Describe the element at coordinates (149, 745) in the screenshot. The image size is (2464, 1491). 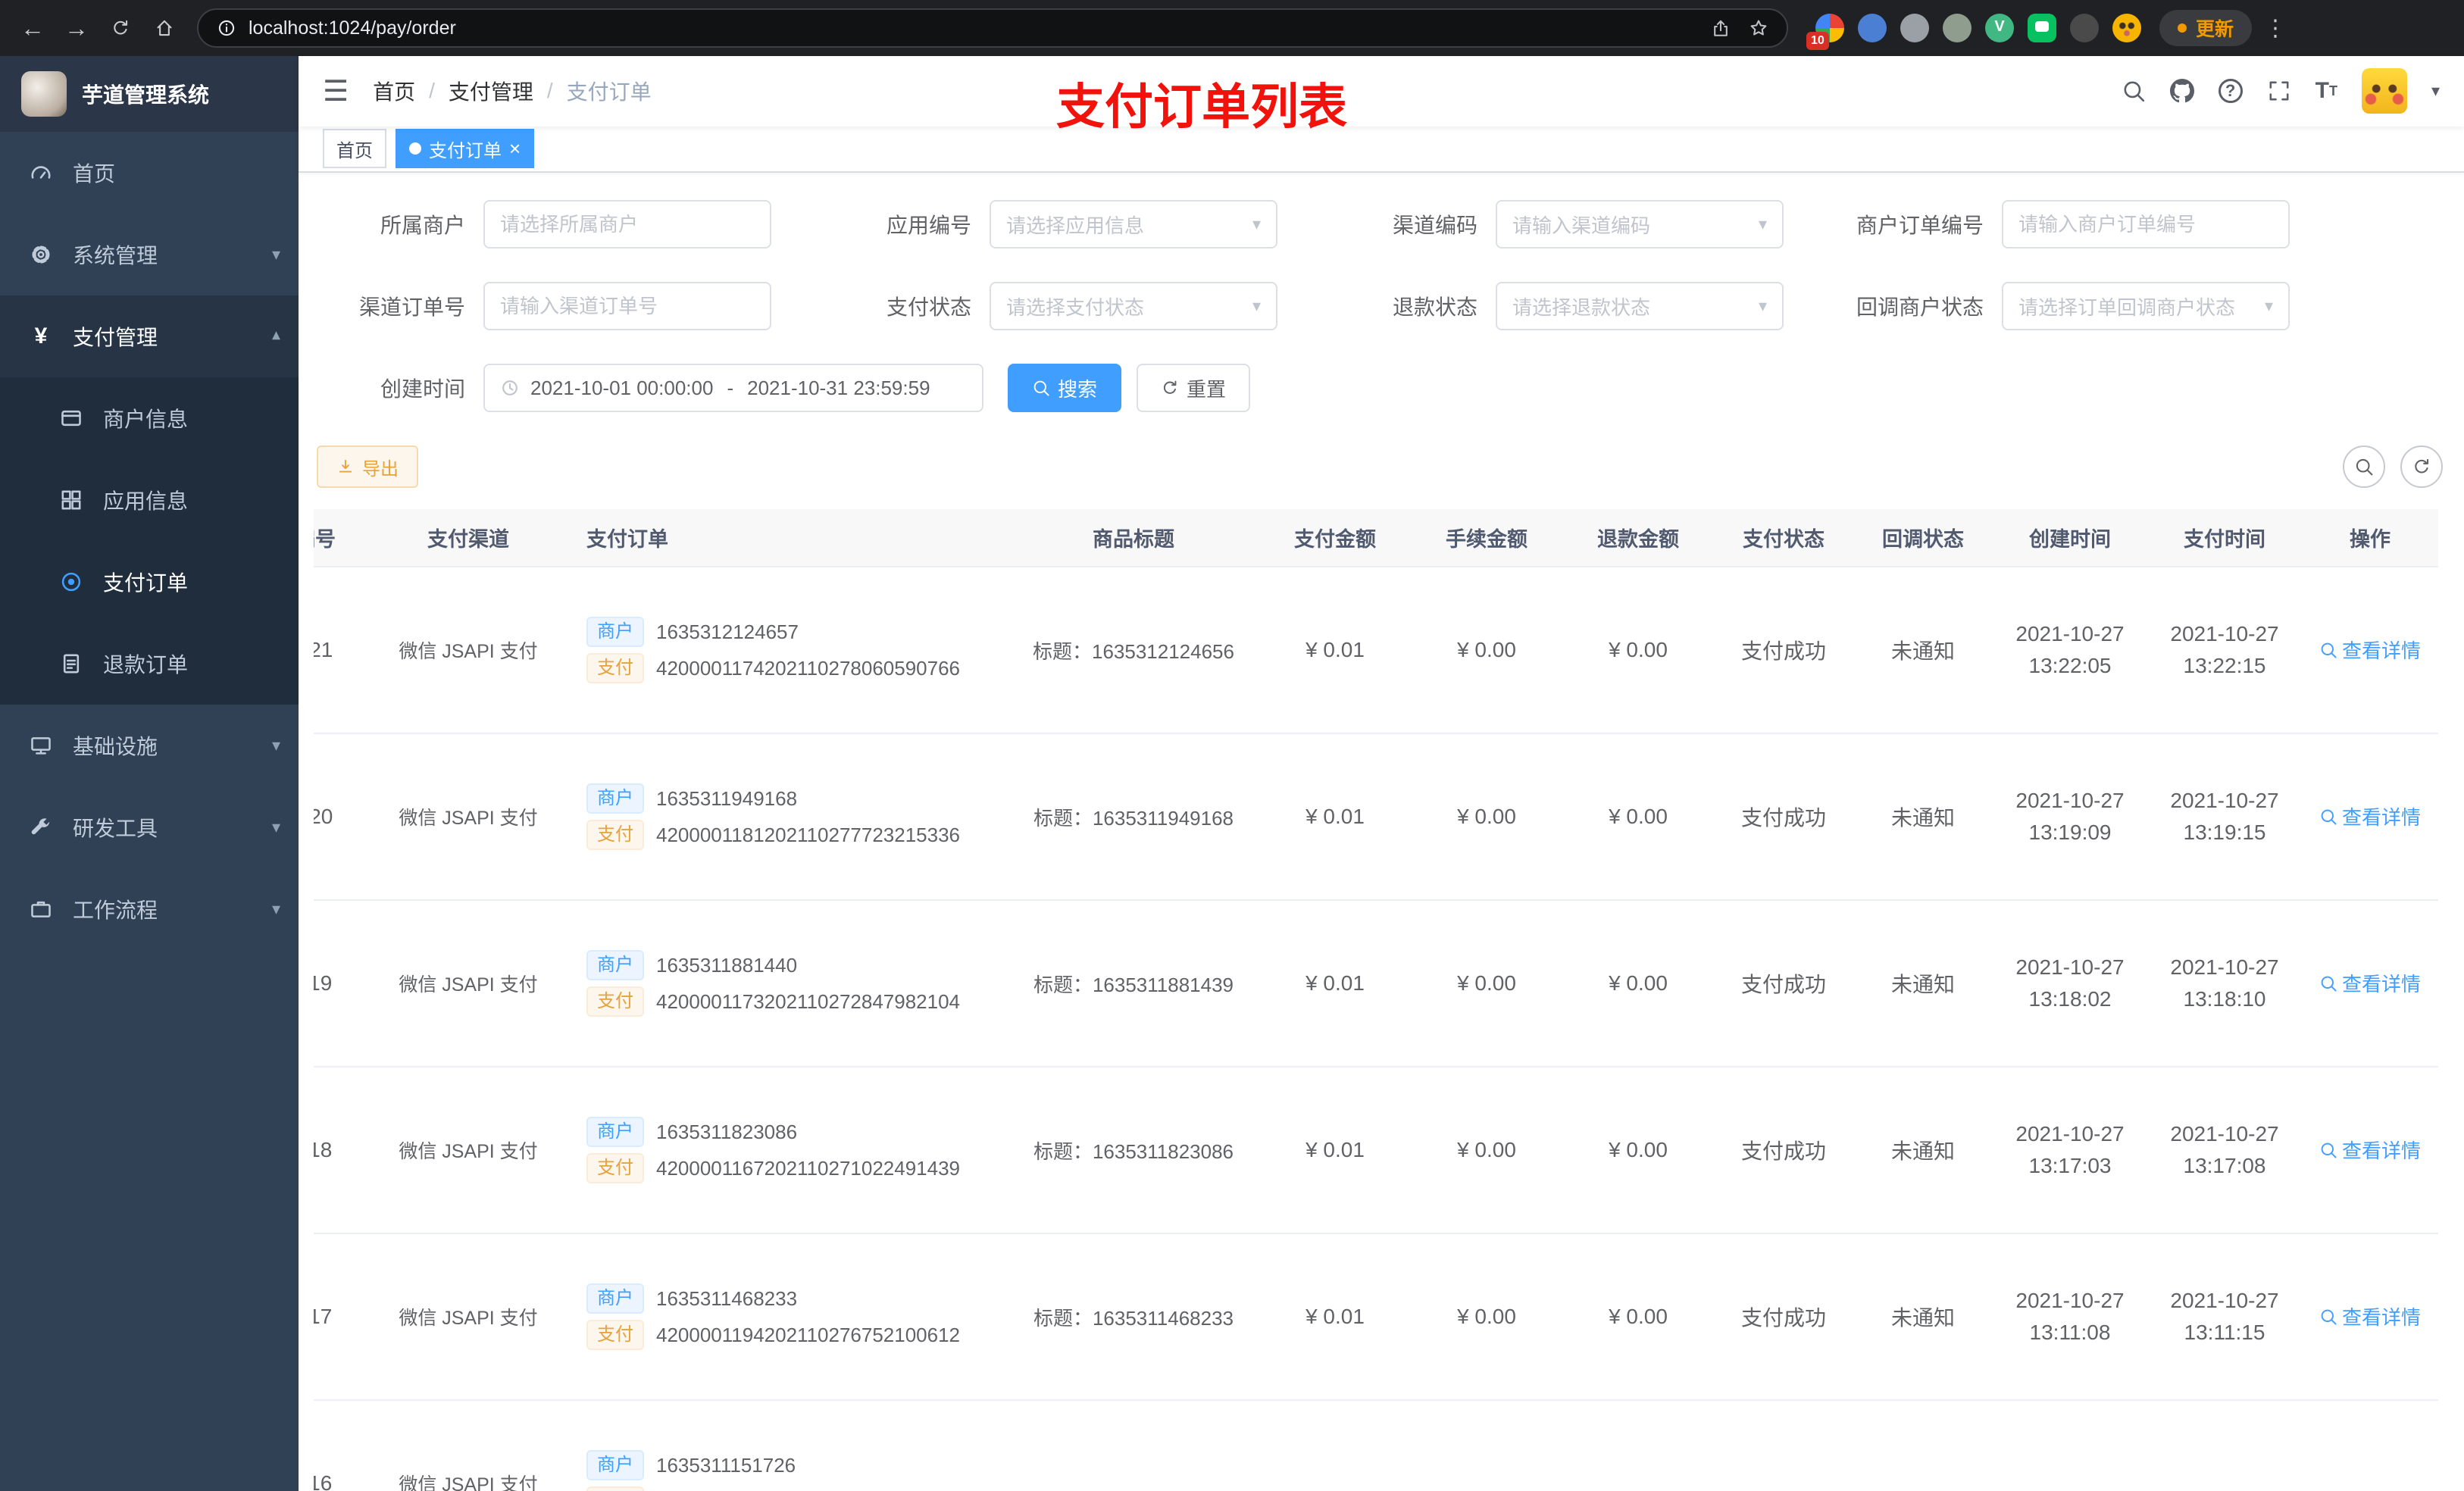
I see `sidebar-item-infra: 基础设施 ▾` at that location.